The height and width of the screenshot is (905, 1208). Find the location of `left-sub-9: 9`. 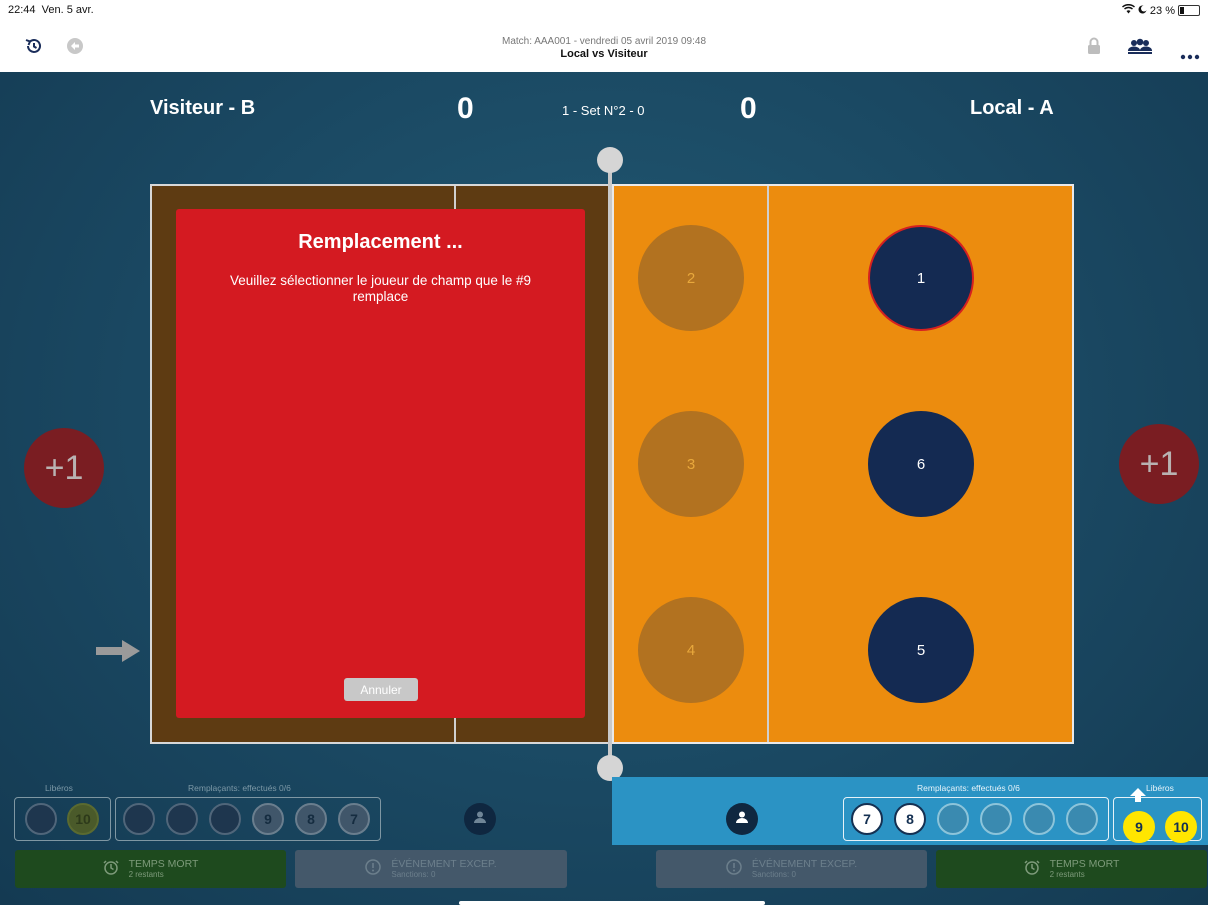

left-sub-9: 9 is located at coordinates (268, 819).